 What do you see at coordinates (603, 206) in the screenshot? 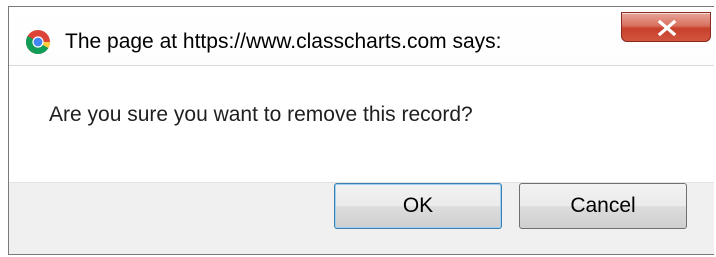
I see `cancel-button: Cancel` at bounding box center [603, 206].